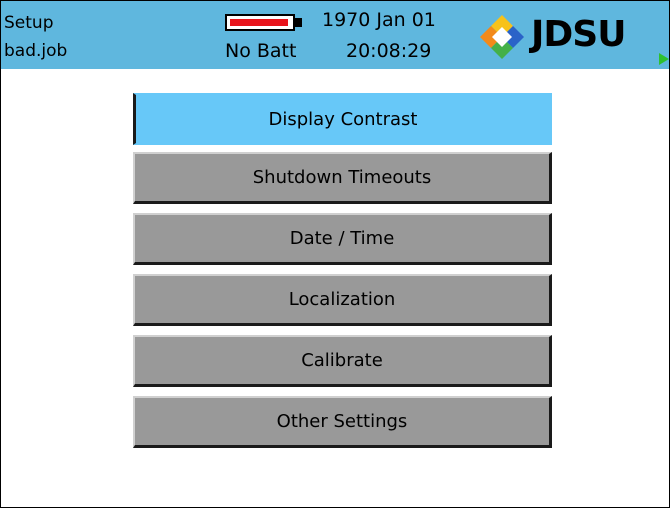  Describe the element at coordinates (298, 22) in the screenshot. I see `battery-terminal` at that location.